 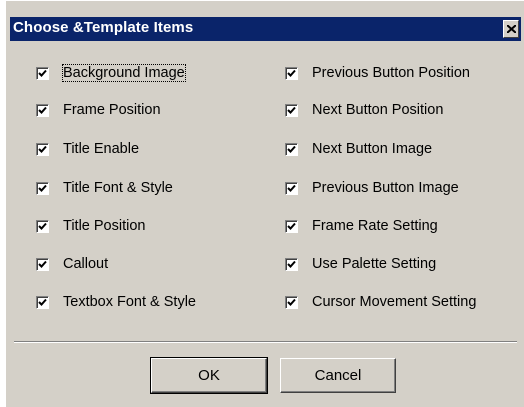 I want to click on close-icon, so click(x=511, y=29).